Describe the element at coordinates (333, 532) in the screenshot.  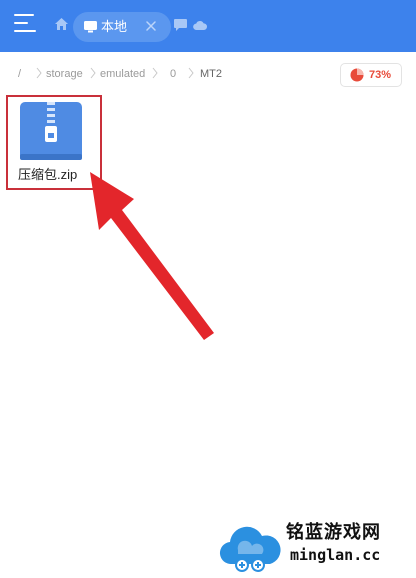
I see `watermark-title: 铭蓝游戏网` at that location.